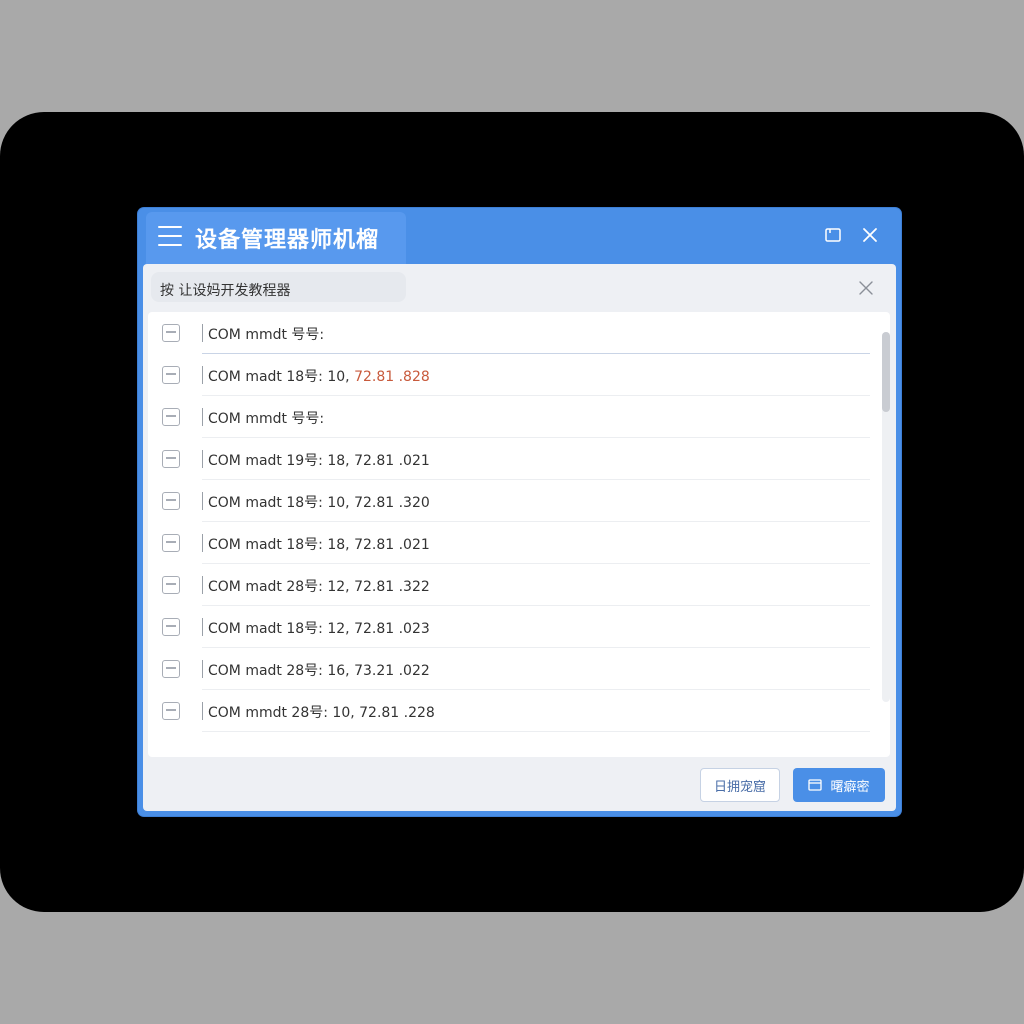  What do you see at coordinates (870, 235) in the screenshot?
I see `close-icon` at bounding box center [870, 235].